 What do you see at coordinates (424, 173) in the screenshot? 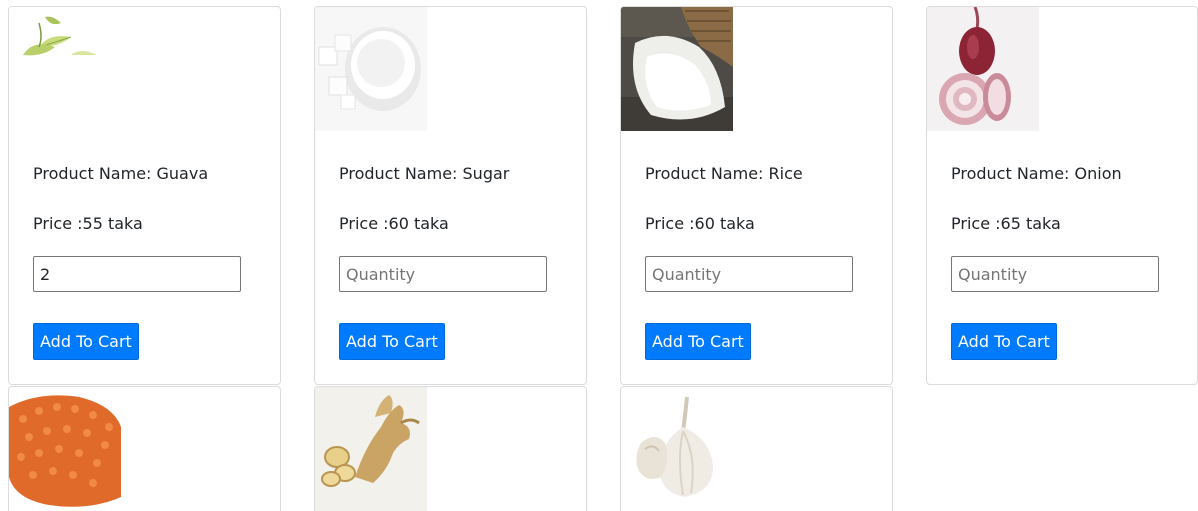
I see `product-name: Product Name: Sugar` at bounding box center [424, 173].